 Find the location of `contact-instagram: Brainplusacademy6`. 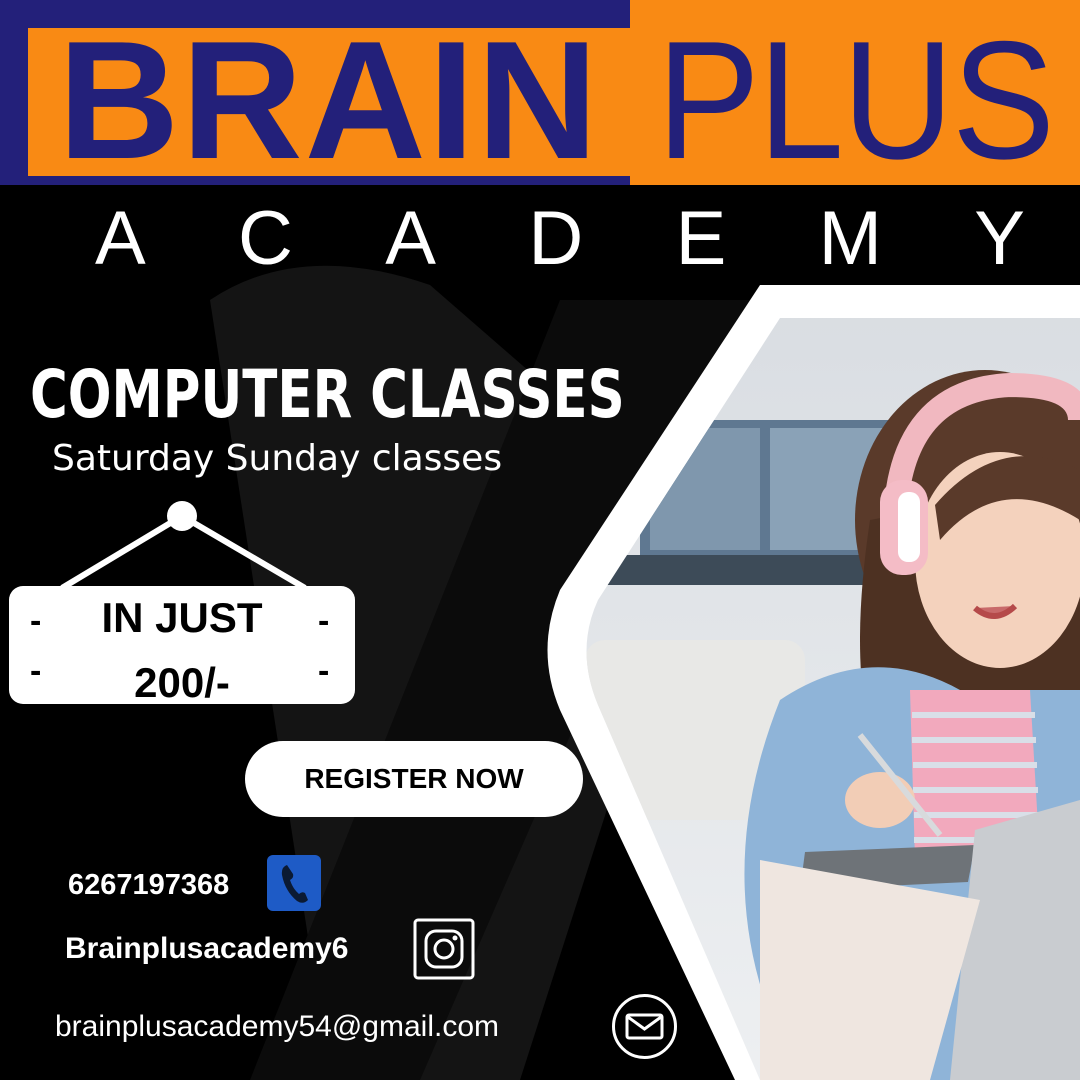

contact-instagram: Brainplusacademy6 is located at coordinates (206, 949).